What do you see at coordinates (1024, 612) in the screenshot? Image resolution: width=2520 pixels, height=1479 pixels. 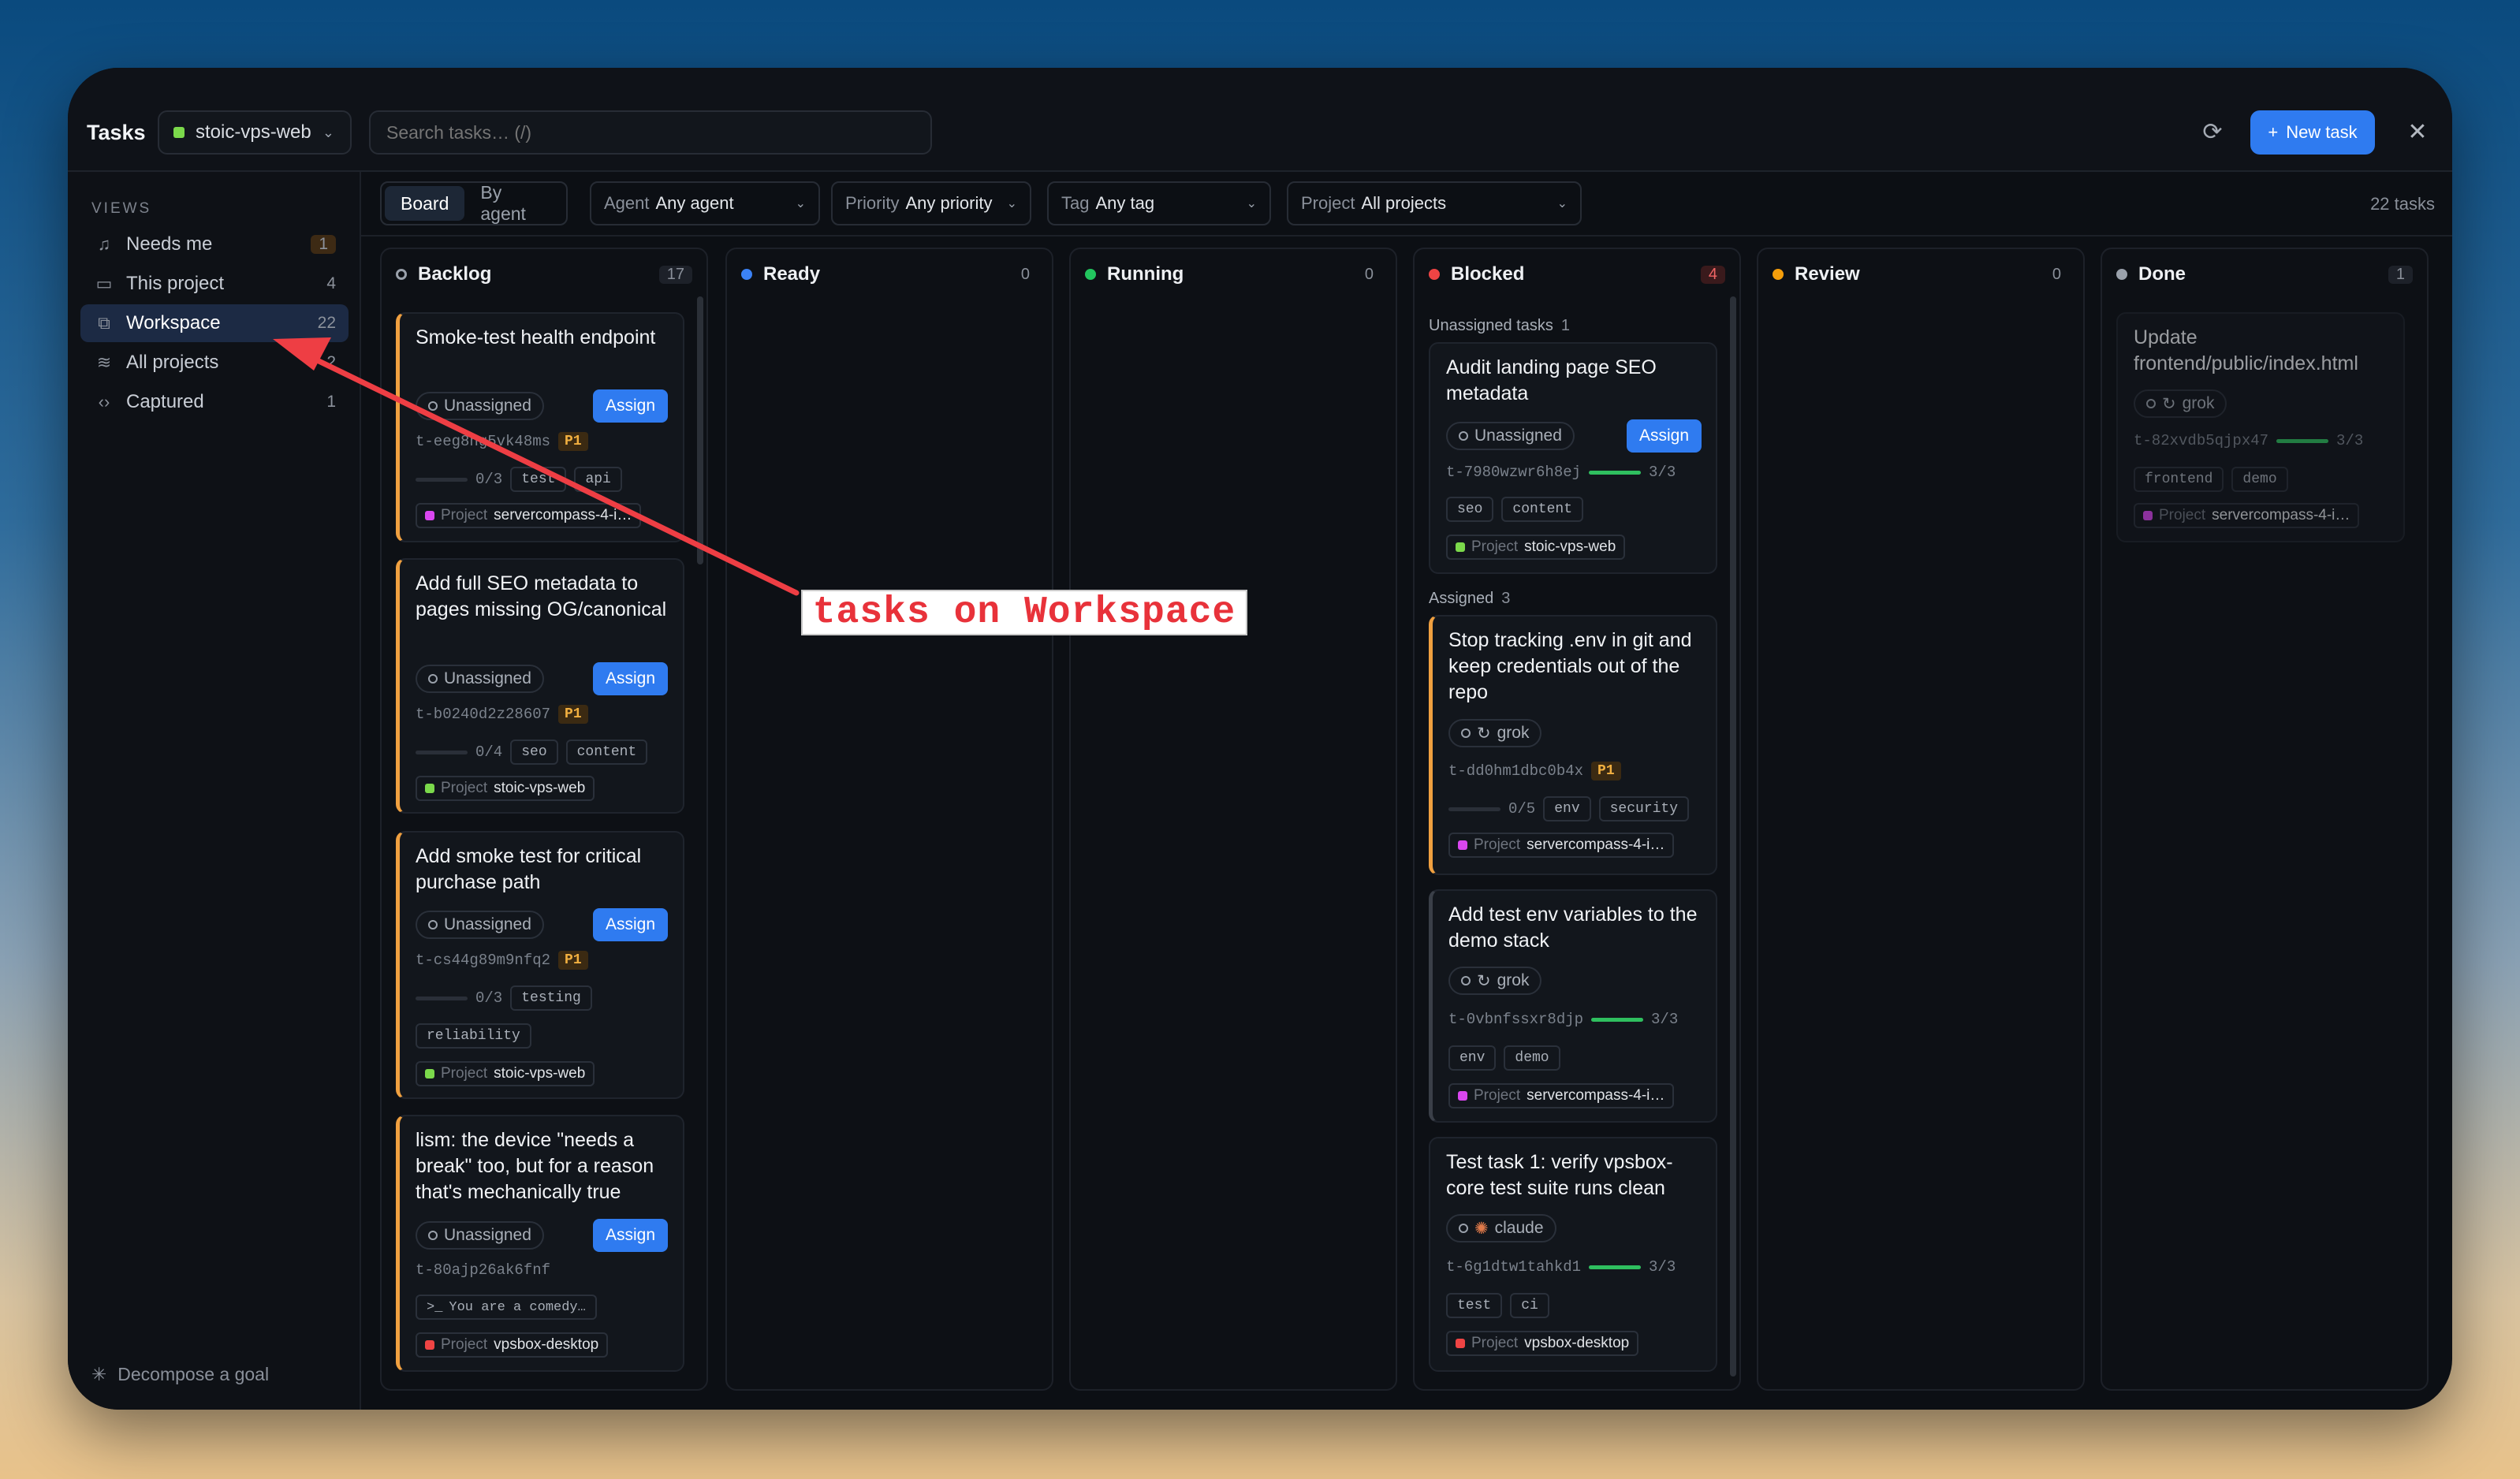 I see `annotation-label: tasks on Workspace` at bounding box center [1024, 612].